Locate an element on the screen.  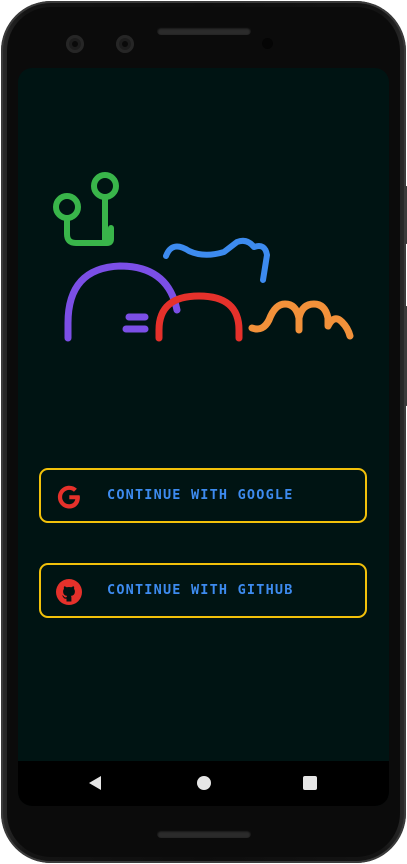
home-circle-icon is located at coordinates (204, 783).